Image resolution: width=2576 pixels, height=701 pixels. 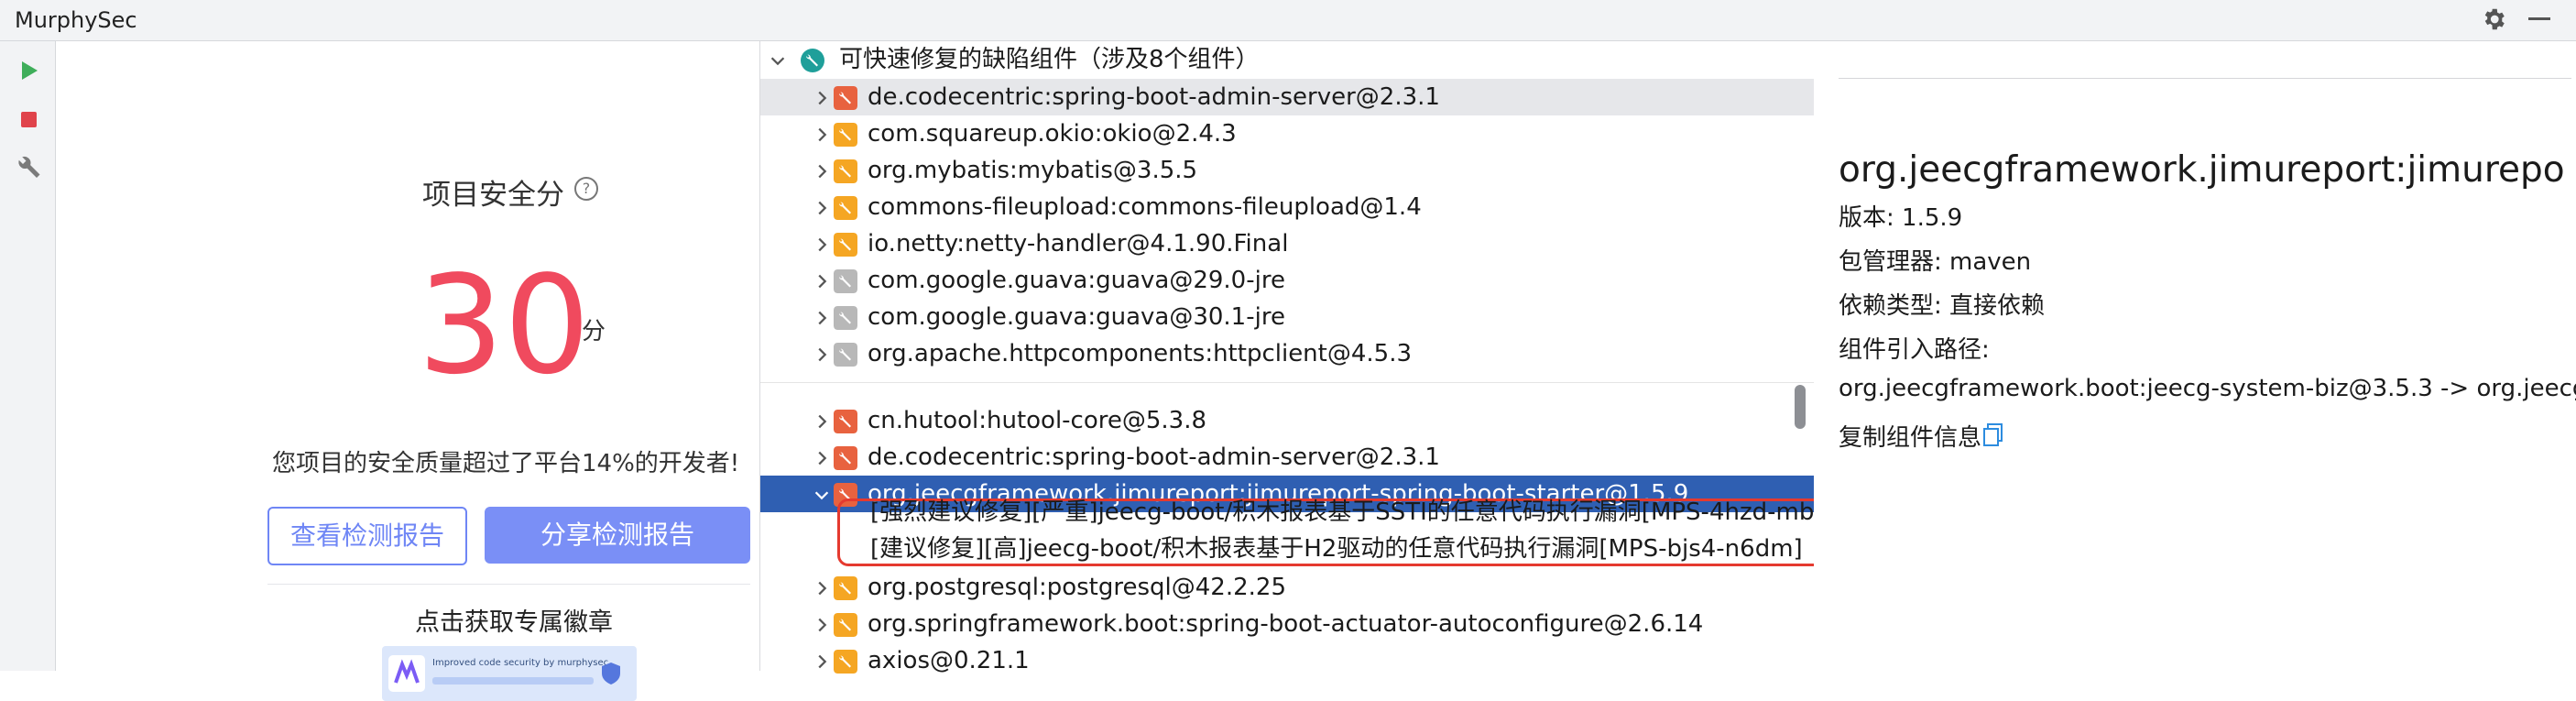 What do you see at coordinates (1801, 407) in the screenshot?
I see `tree-scrollbar` at bounding box center [1801, 407].